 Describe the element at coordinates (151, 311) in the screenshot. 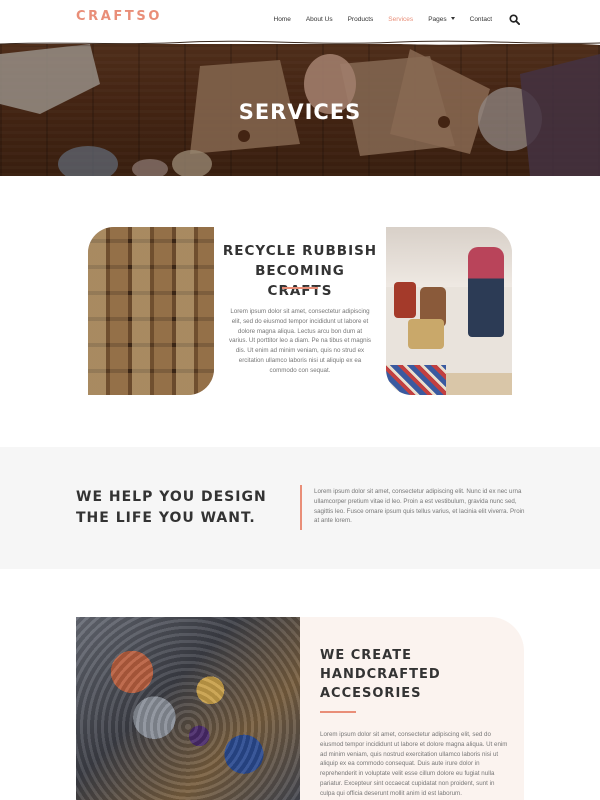

I see `recycle-paper-image` at that location.